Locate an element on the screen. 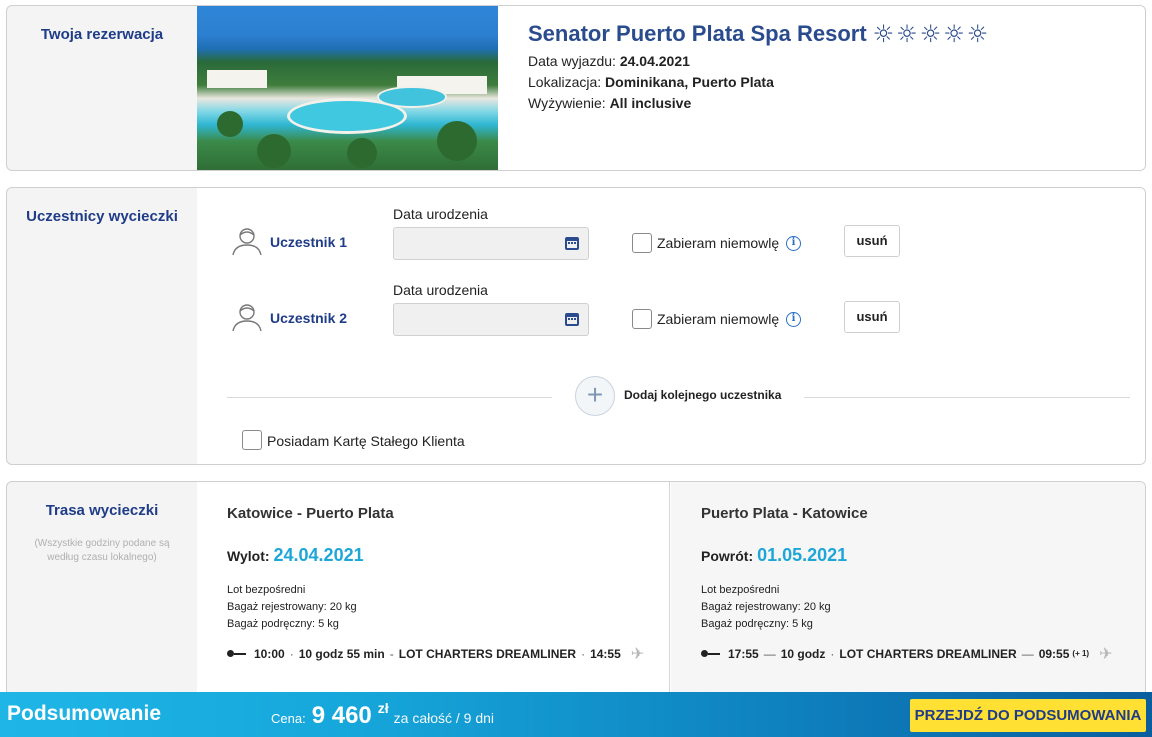  route-section-label: Trasa wycieczki is located at coordinates (102, 510).